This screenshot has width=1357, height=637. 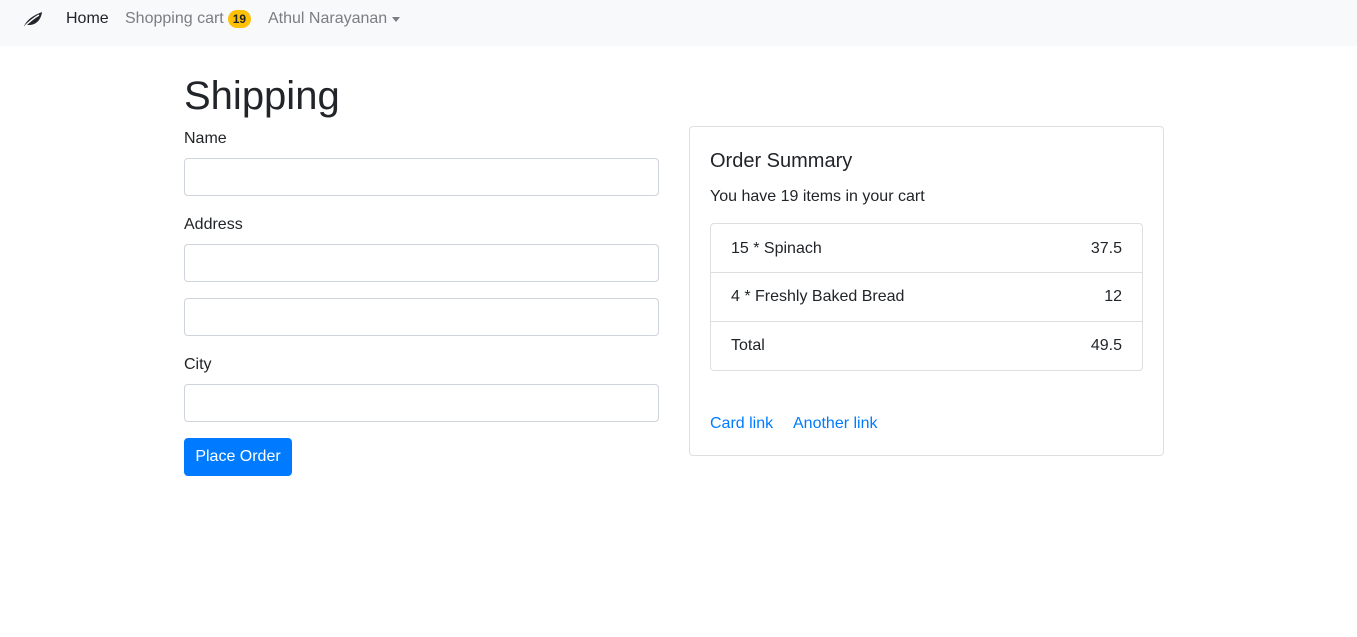 What do you see at coordinates (748, 345) in the screenshot?
I see `total-label: Total` at bounding box center [748, 345].